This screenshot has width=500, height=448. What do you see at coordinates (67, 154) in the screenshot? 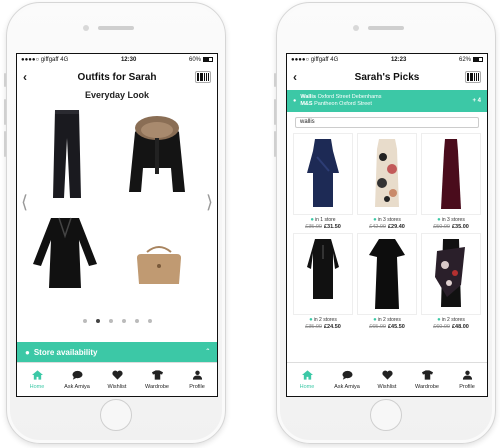
I see `jeans-item` at bounding box center [67, 154].